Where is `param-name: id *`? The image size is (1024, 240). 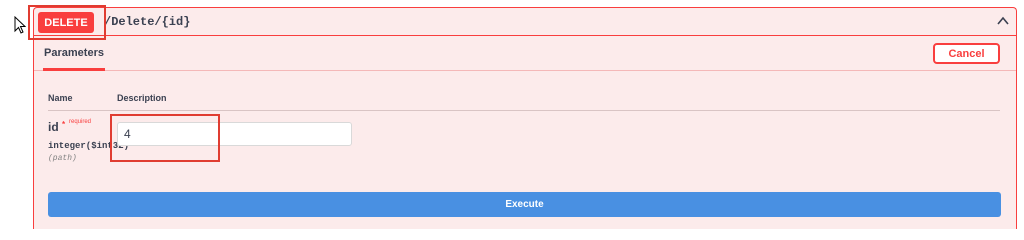
param-name: id * is located at coordinates (56, 127).